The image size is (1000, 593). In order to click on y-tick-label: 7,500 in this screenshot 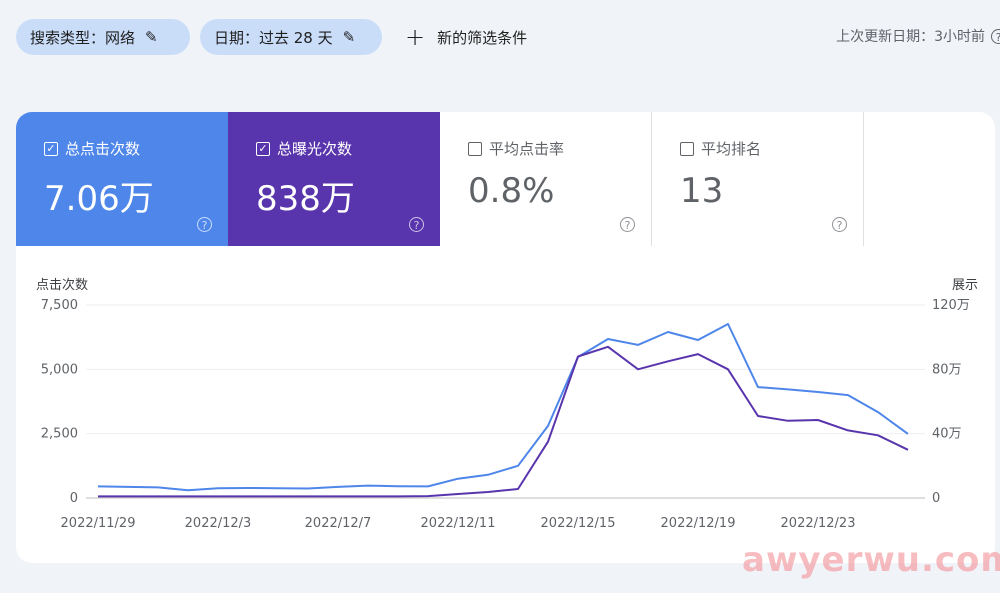, I will do `click(59, 305)`.